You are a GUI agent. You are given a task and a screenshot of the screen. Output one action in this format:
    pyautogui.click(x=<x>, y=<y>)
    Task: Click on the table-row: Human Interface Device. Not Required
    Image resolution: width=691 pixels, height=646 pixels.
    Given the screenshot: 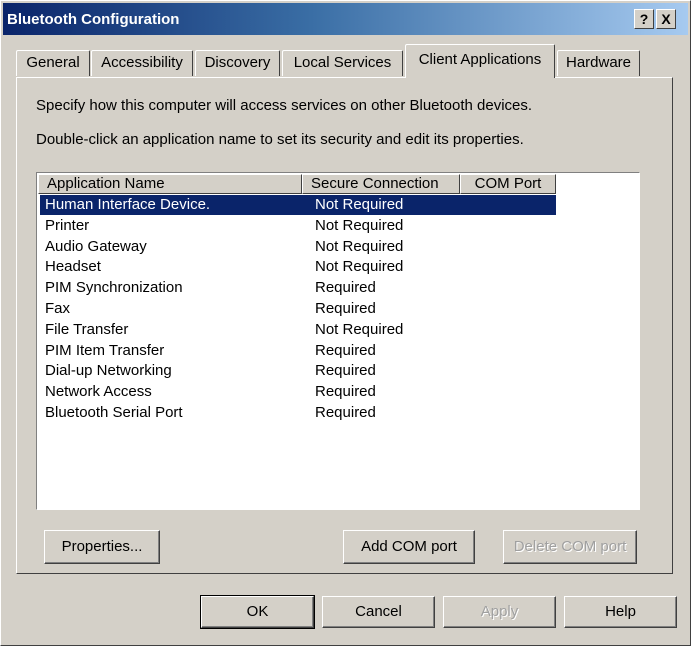 What is the action you would take?
    pyautogui.click(x=338, y=205)
    